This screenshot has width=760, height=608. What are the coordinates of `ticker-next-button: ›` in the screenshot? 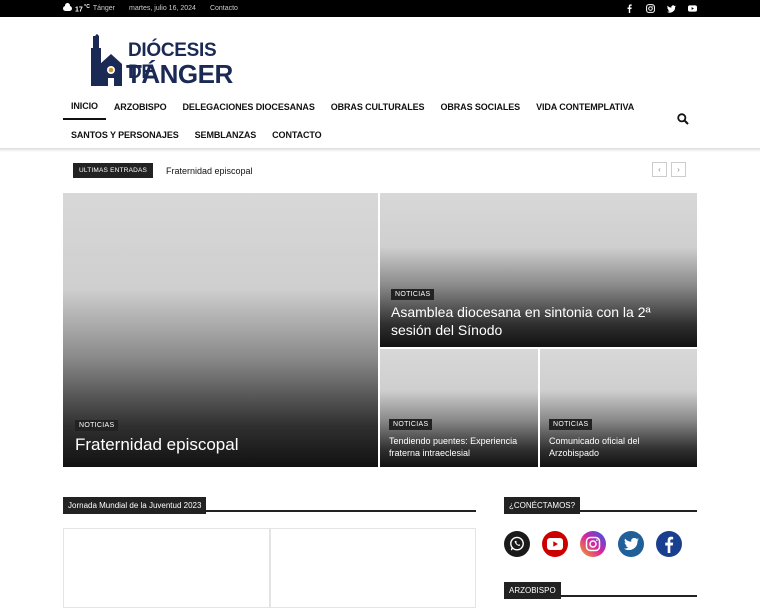 It's located at (678, 169).